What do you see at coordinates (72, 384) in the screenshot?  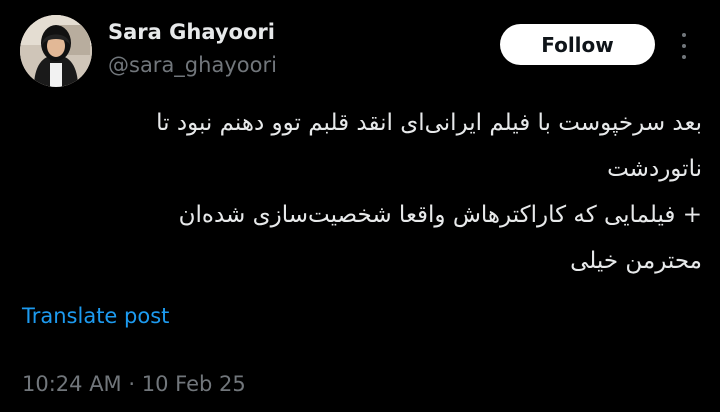 I see `post-time: 10:24 AM` at bounding box center [72, 384].